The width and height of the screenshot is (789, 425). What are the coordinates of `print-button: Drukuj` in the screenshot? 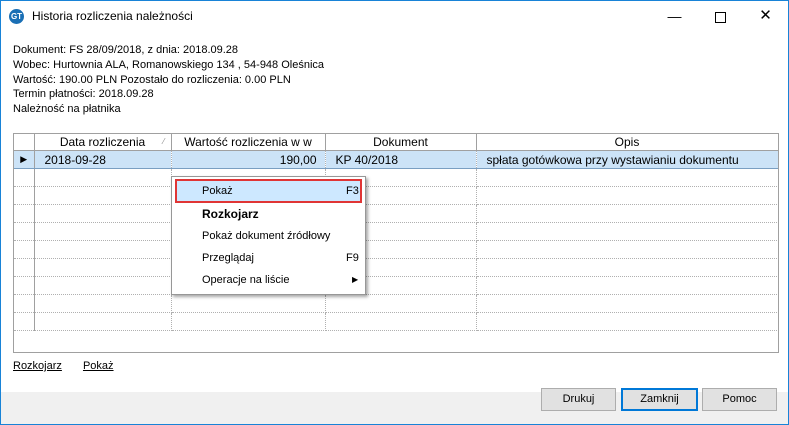 It's located at (578, 399).